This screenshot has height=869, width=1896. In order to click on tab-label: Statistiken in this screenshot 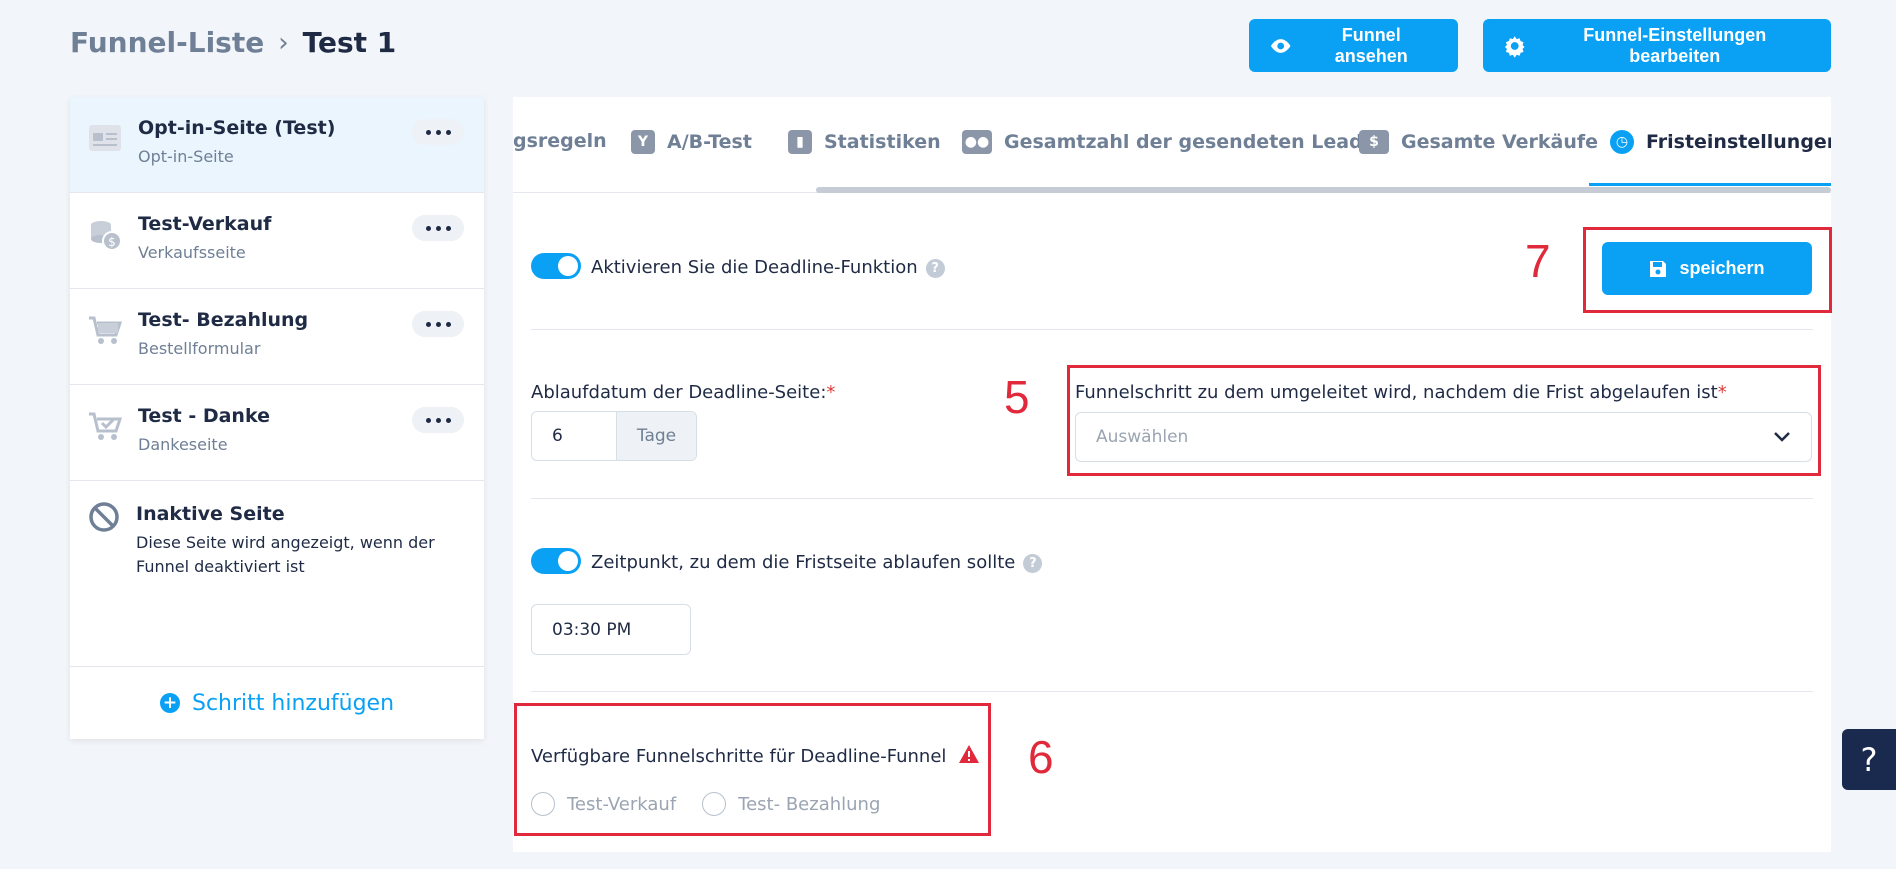, I will do `click(882, 142)`.